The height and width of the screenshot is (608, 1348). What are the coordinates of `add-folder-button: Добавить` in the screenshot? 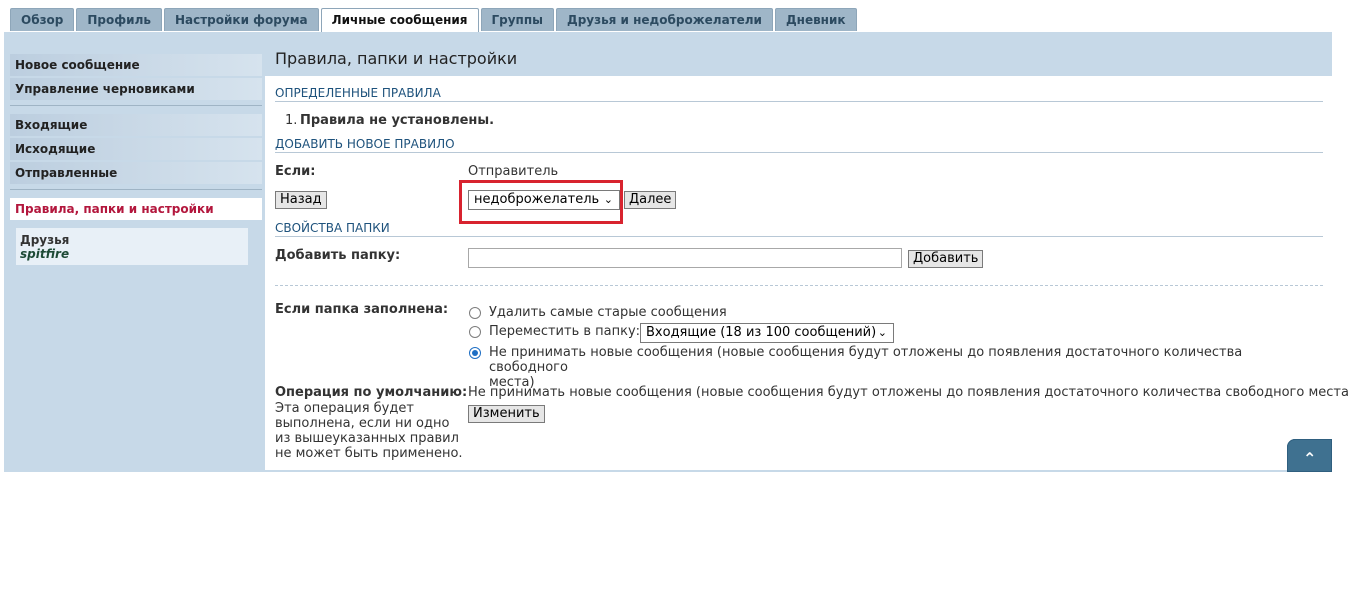 It's located at (946, 259).